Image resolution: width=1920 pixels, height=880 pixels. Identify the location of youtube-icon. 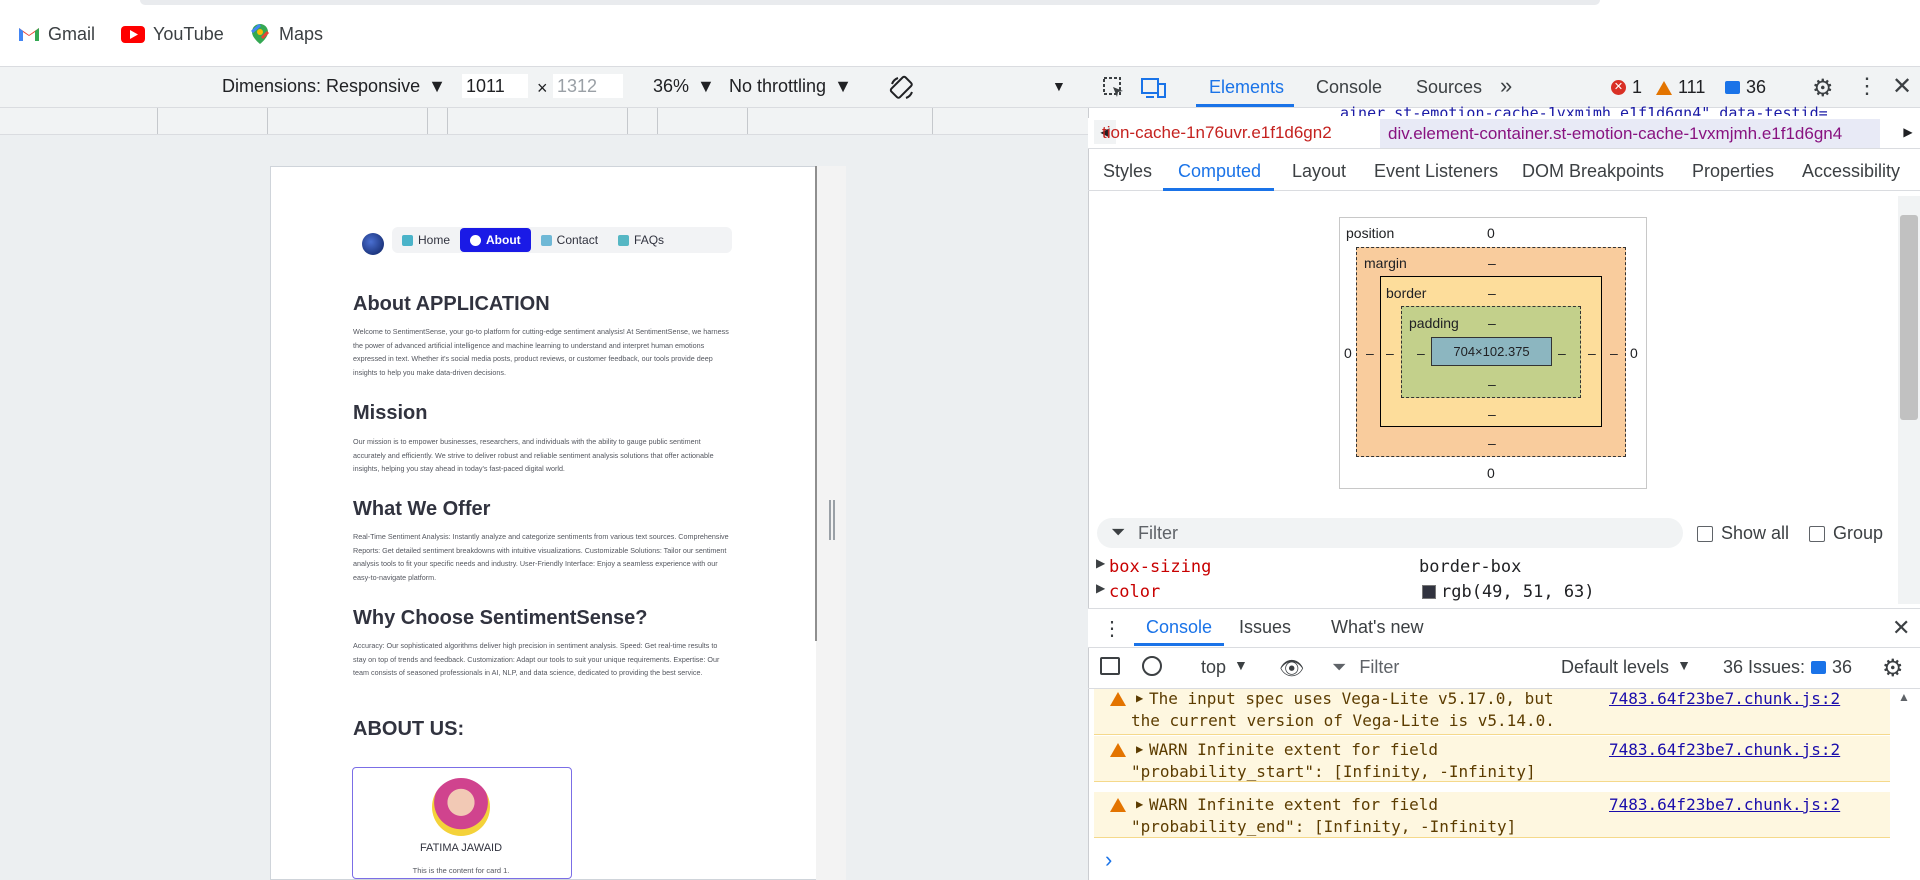
(133, 34).